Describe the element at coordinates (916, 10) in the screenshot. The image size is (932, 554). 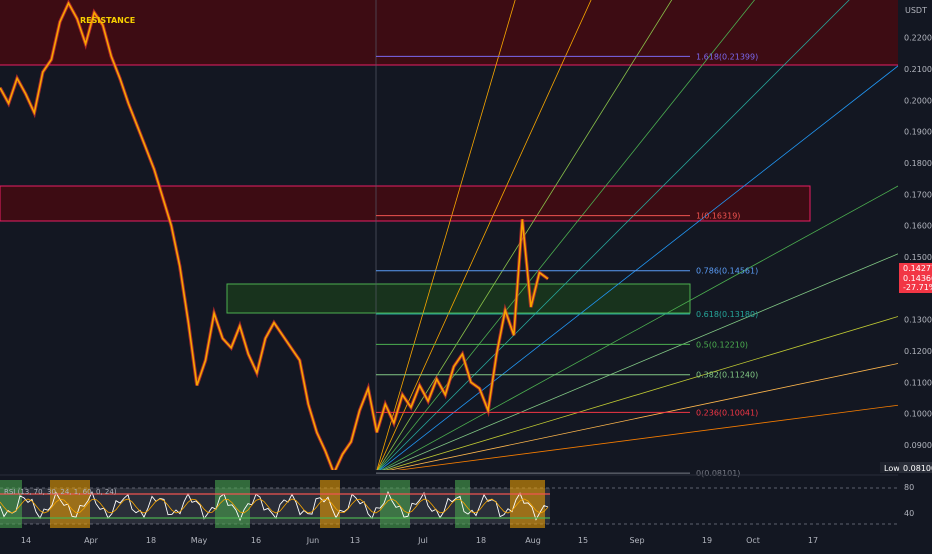
I see `currency-label: USDT` at that location.